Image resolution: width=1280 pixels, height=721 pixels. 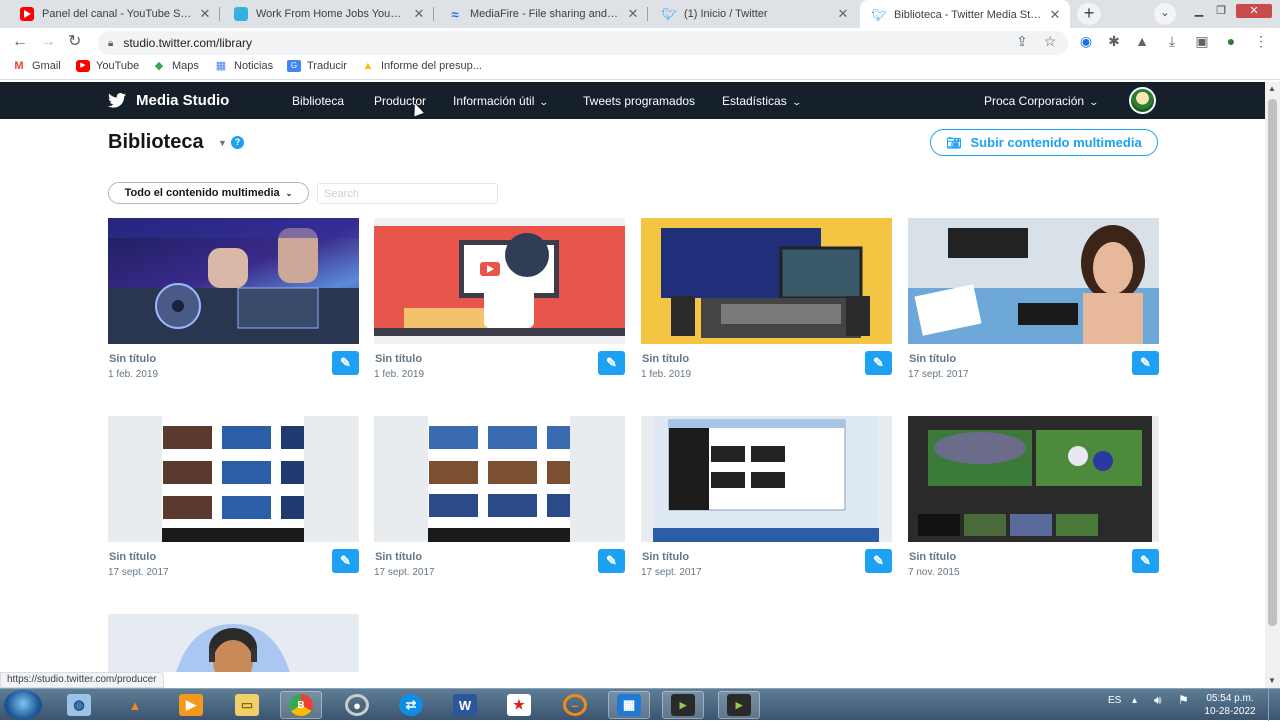 What do you see at coordinates (1272, 362) in the screenshot?
I see `scrollbar-thumb` at bounding box center [1272, 362].